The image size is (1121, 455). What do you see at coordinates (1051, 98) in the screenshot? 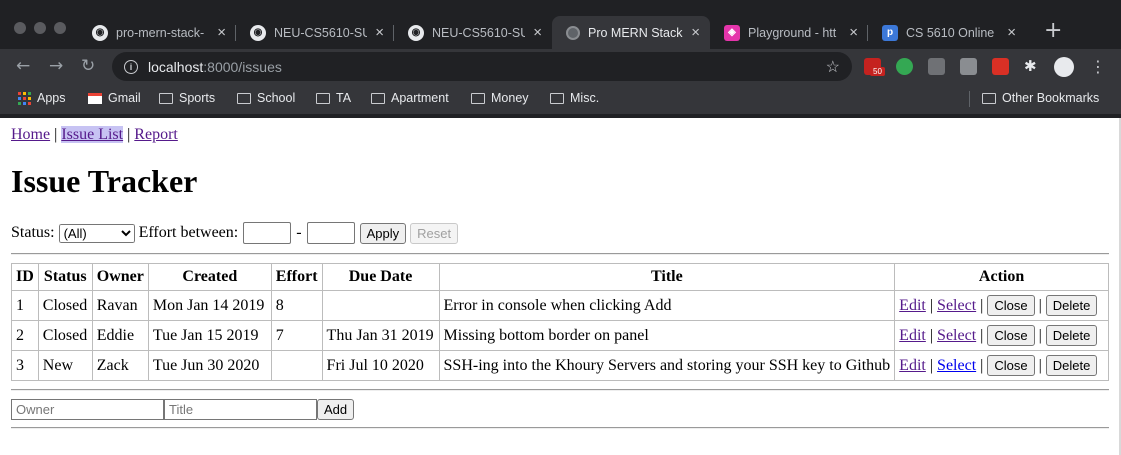
I see `bookmark-label: Other Bookmarks` at bounding box center [1051, 98].